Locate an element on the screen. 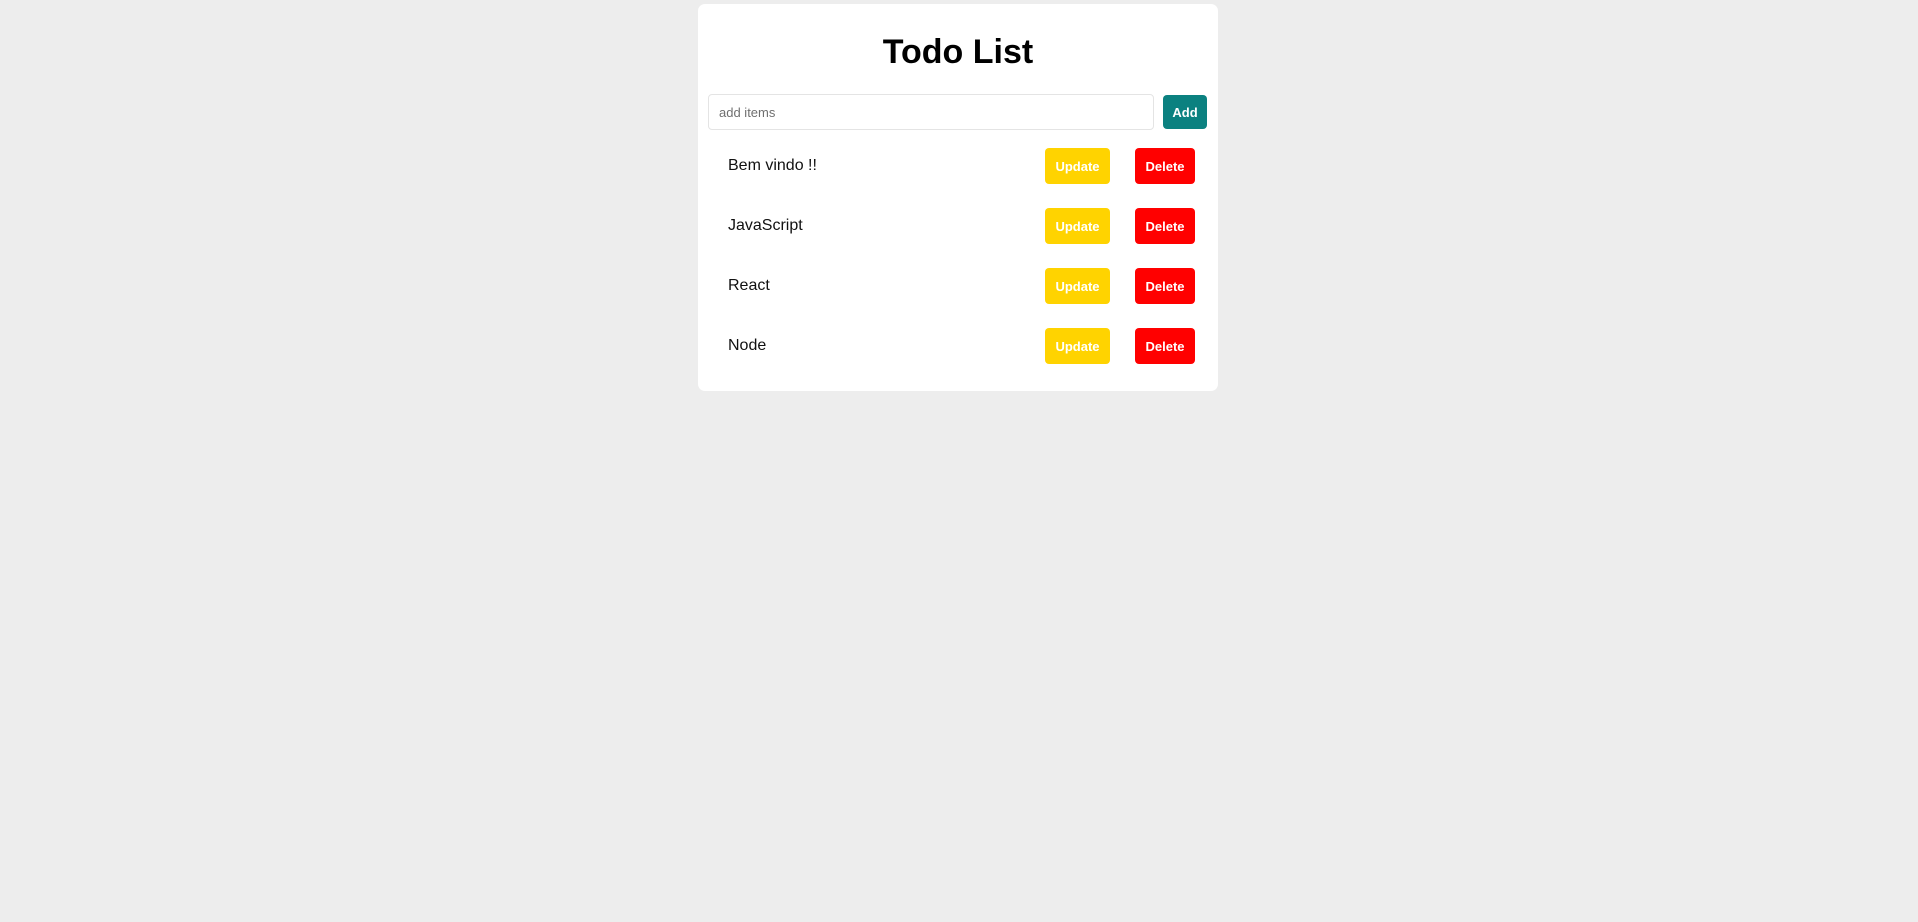  list-item: JavaScript Update Delete is located at coordinates (958, 238).